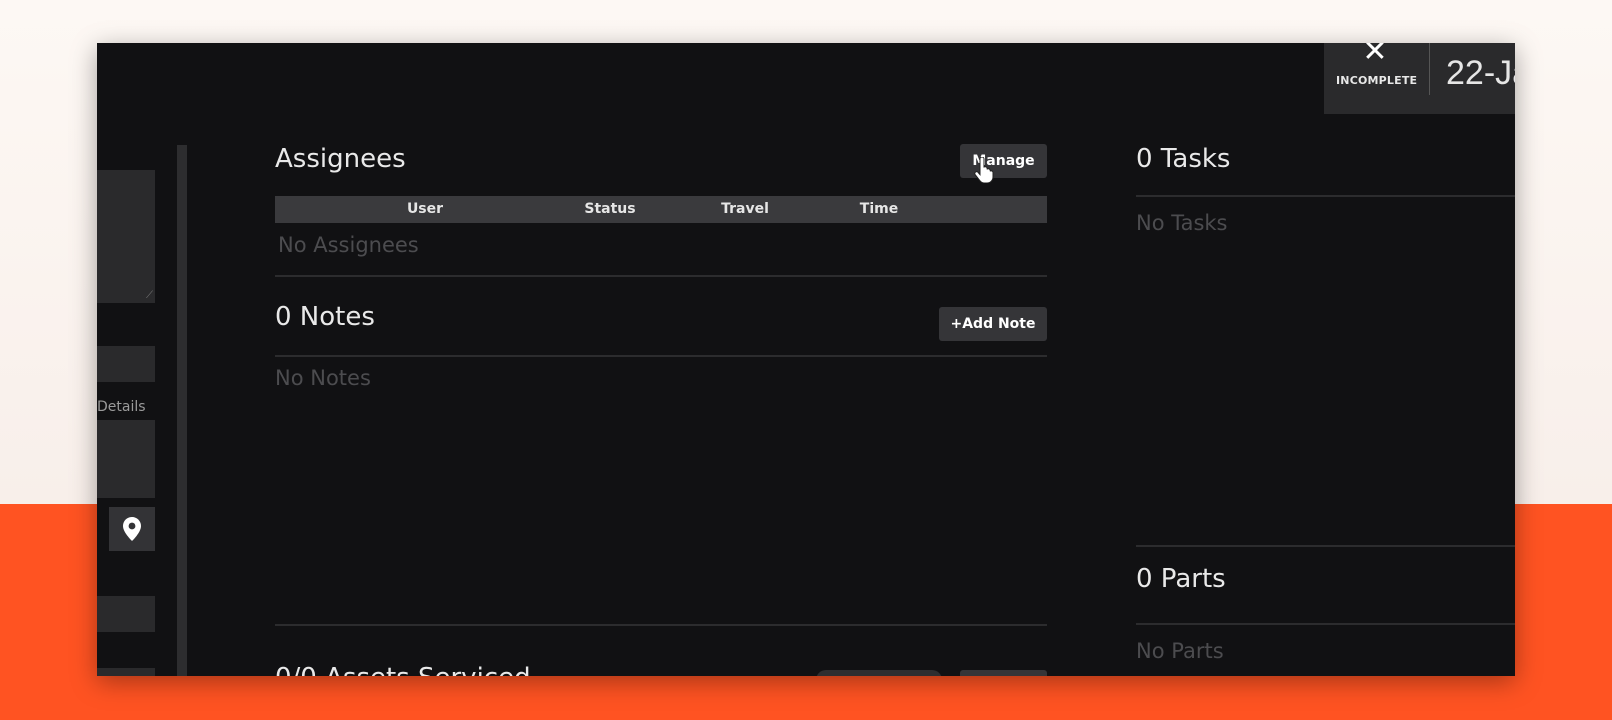 This screenshot has width=1612, height=720. What do you see at coordinates (403, 669) in the screenshot?
I see `assets-title: 0/0 Assets Serviced` at bounding box center [403, 669].